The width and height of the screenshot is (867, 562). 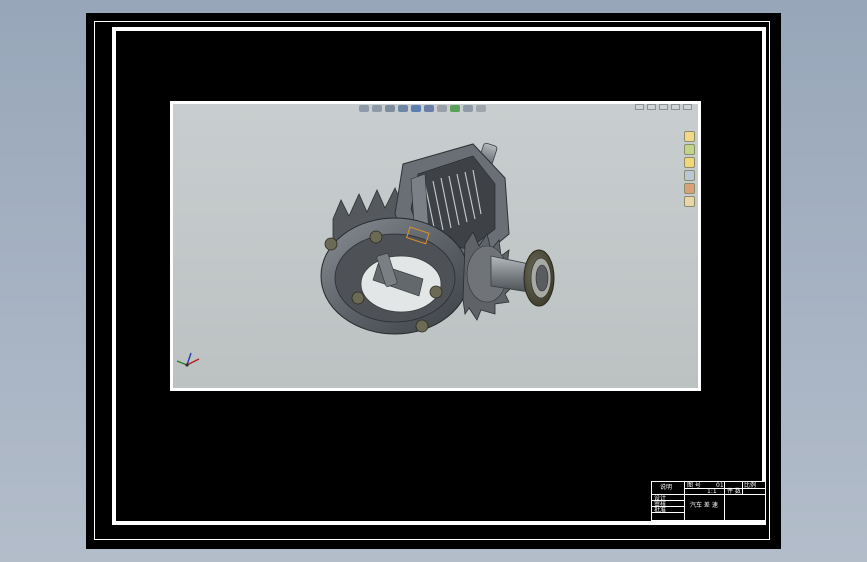 I want to click on title-row-approve: 批准, so click(x=660, y=510).